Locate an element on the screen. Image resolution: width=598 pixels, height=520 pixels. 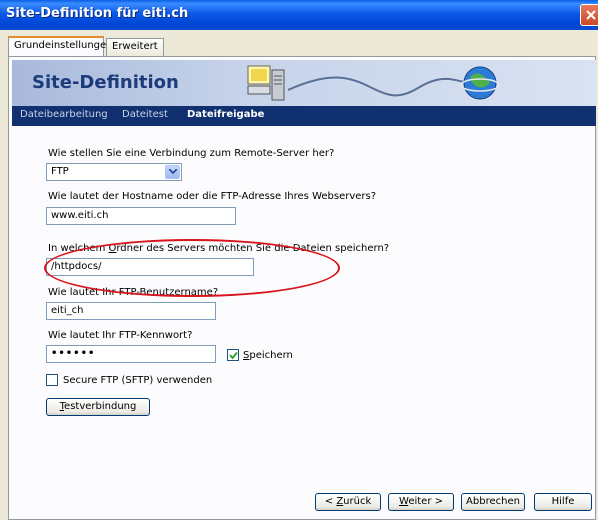
password-label: Wie lautet Ihr FTP-Kennwort? is located at coordinates (120, 335).